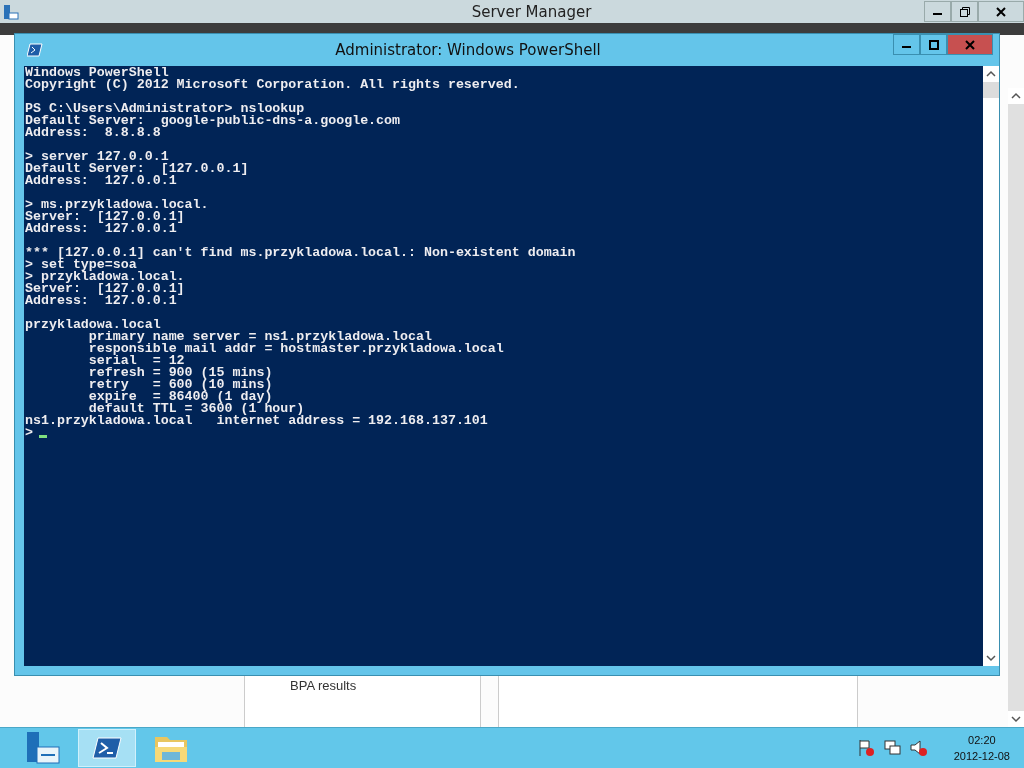 This screenshot has width=1024, height=768. I want to click on console-line: Windows PowerShell, so click(97, 73).